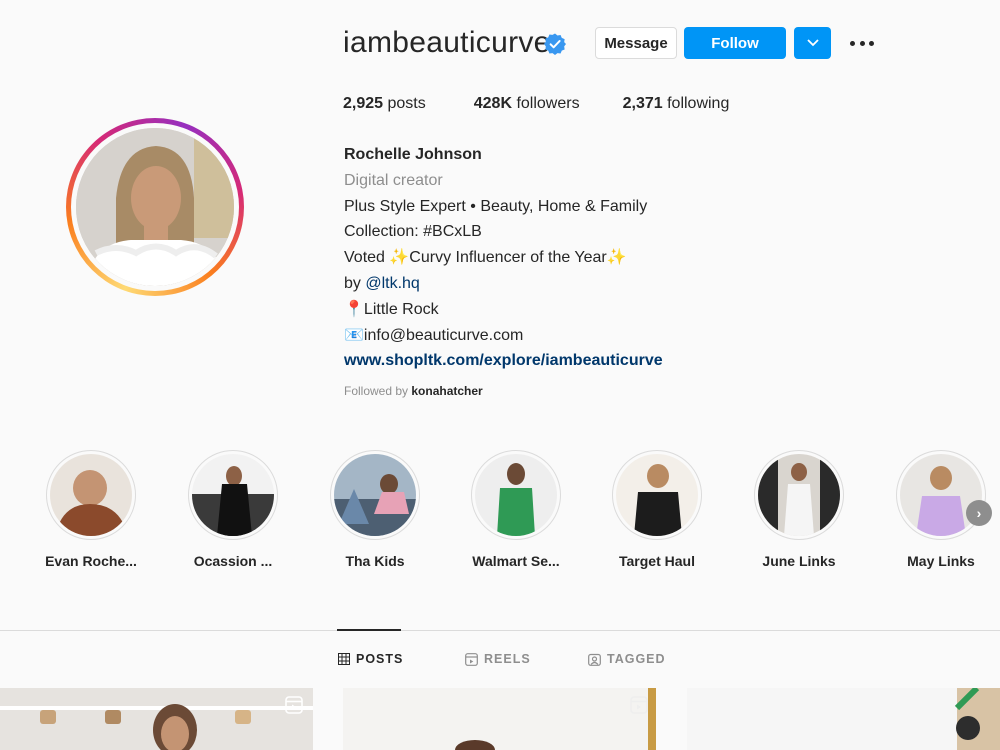 The height and width of the screenshot is (750, 1000). Describe the element at coordinates (799, 561) in the screenshot. I see `highlight-label: June Links` at that location.